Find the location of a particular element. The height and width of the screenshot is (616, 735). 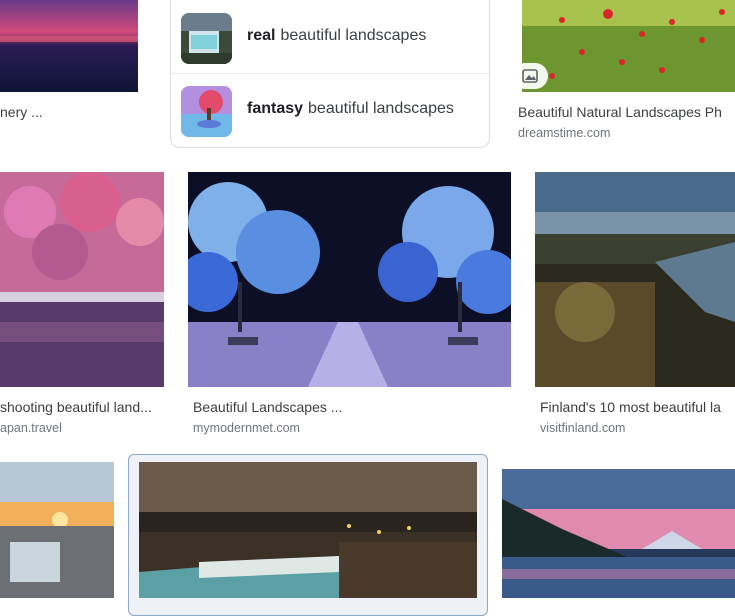

result-image-sunset-sea is located at coordinates (69, 46).